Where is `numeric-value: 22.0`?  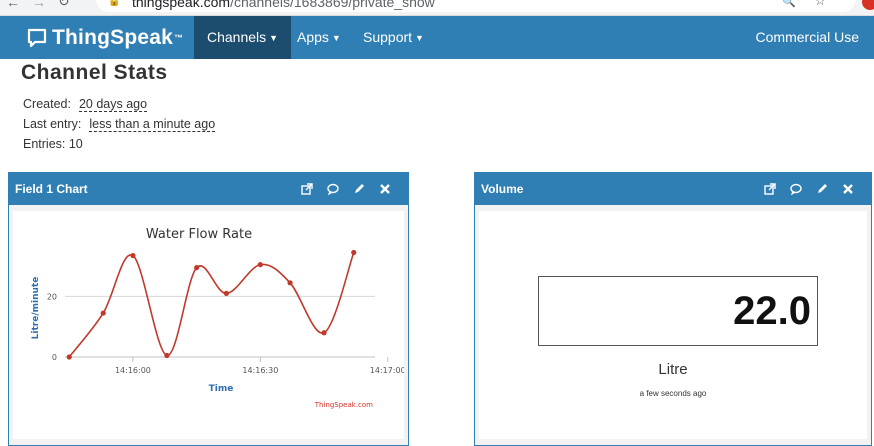
numeric-value: 22.0 is located at coordinates (772, 311).